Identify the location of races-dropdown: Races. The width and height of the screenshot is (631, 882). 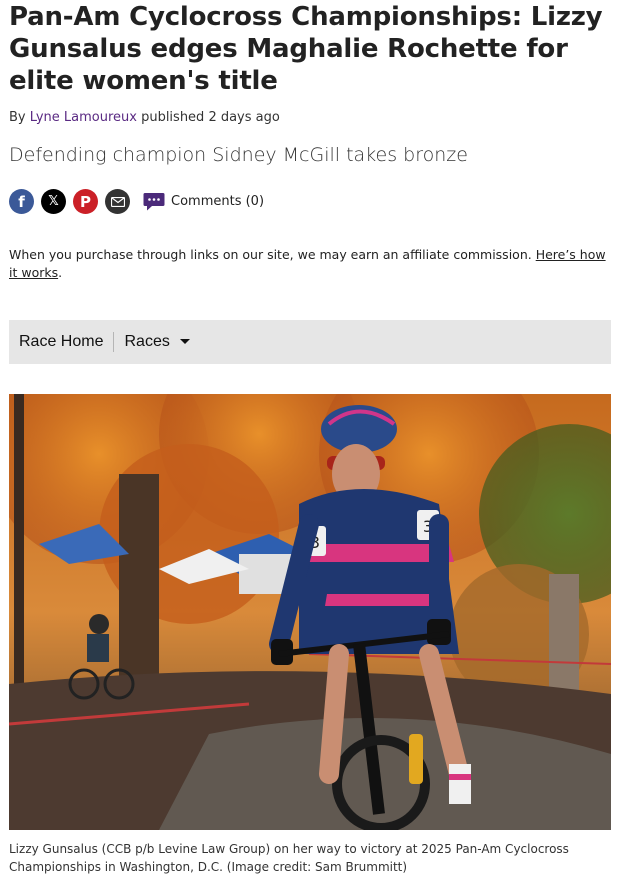
(156, 342).